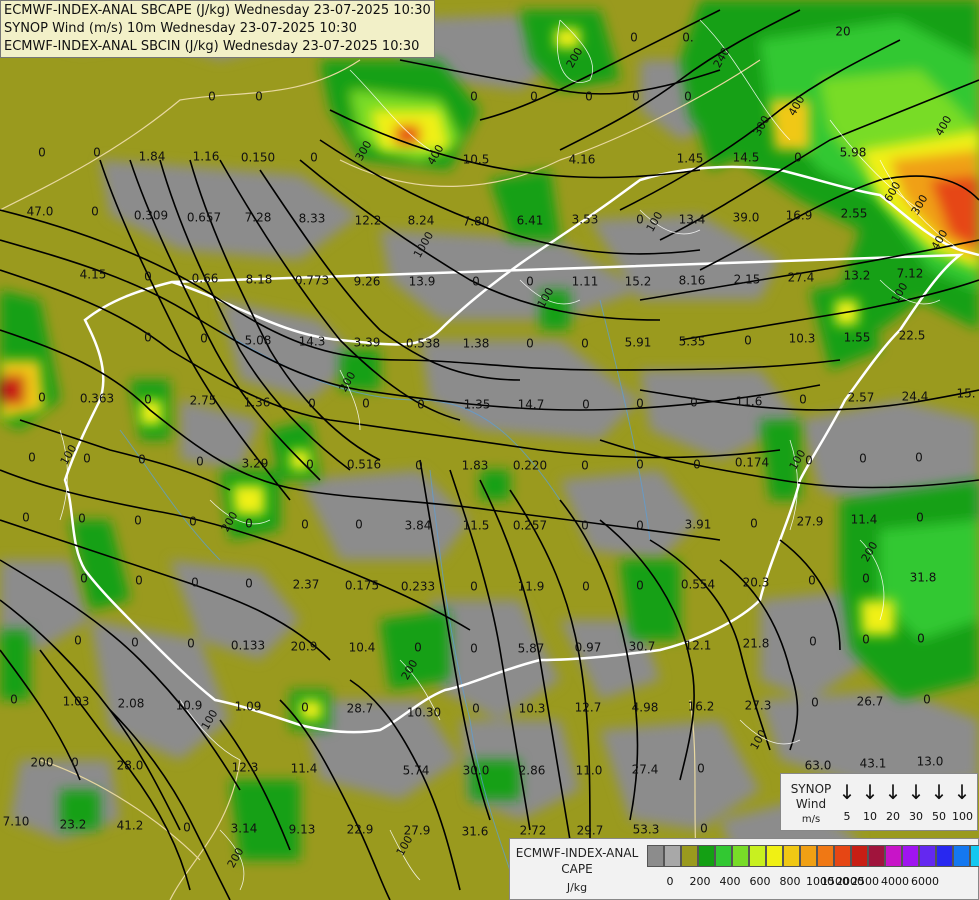 The width and height of the screenshot is (979, 900). Describe the element at coordinates (422, 282) in the screenshot. I see `cin-value-label: 13.9` at that location.